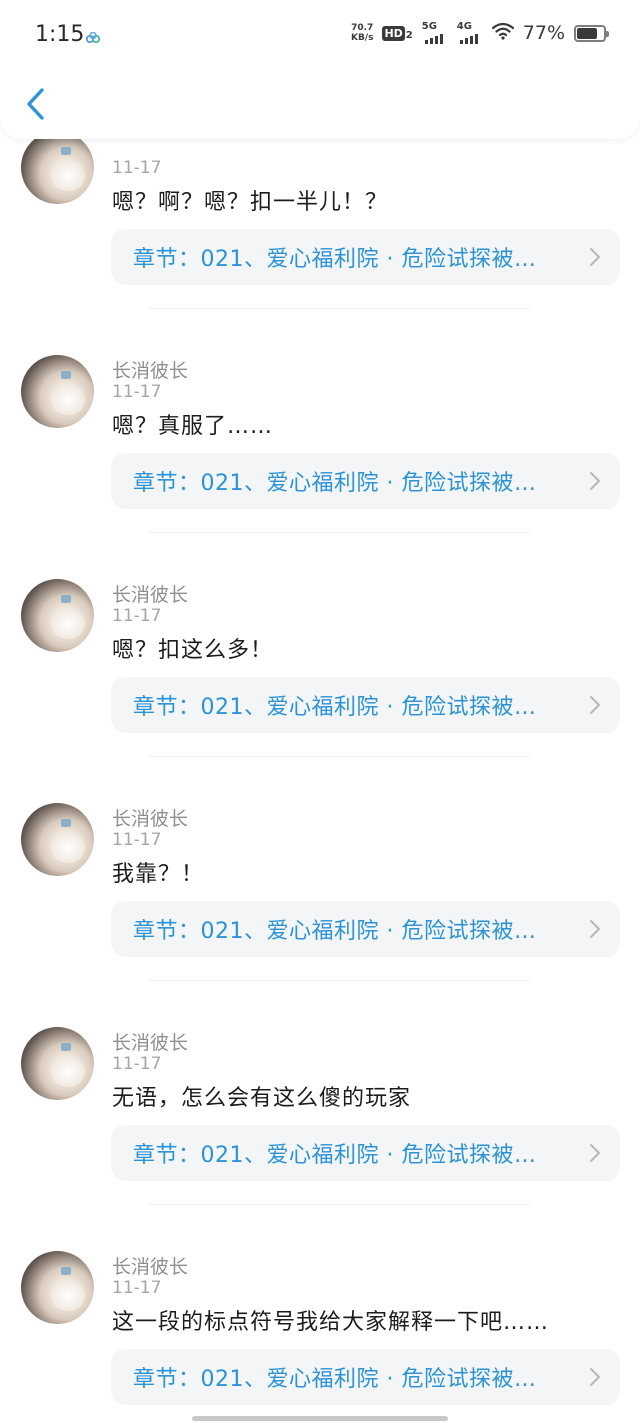  What do you see at coordinates (262, 1098) in the screenshot?
I see `comment-text: 无语，怎么会有这么傻的玩家` at bounding box center [262, 1098].